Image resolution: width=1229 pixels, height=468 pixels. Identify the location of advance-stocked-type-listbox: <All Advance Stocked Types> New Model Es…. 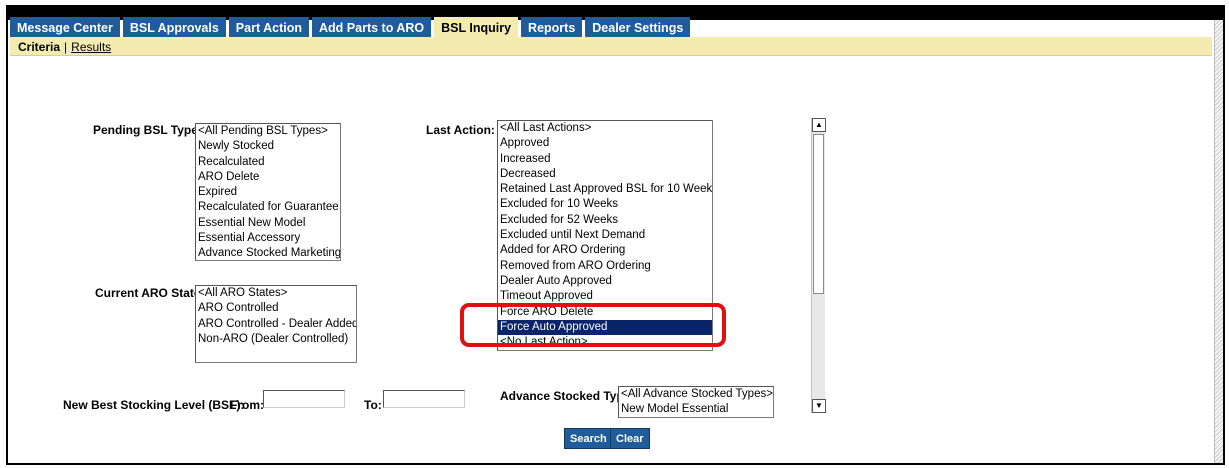
(696, 402).